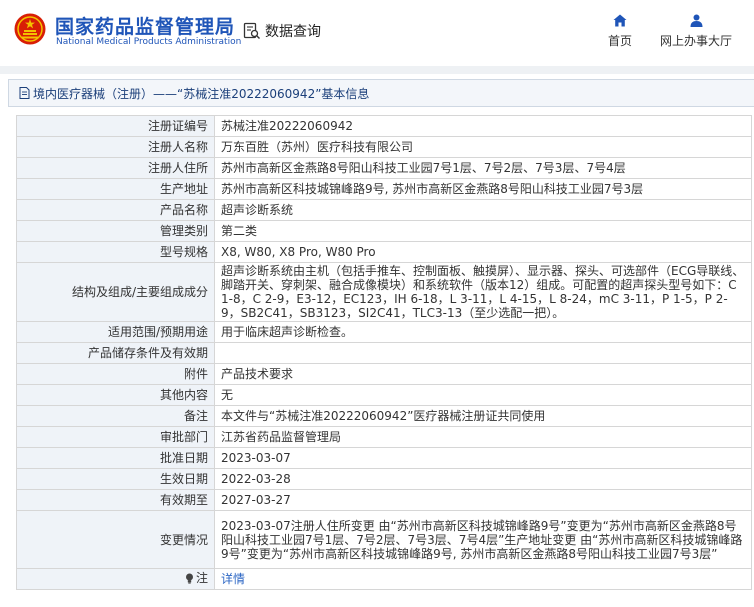 The width and height of the screenshot is (754, 607). Describe the element at coordinates (483, 332) in the screenshot. I see `field-value: 用于临床超声诊断检查。` at that location.